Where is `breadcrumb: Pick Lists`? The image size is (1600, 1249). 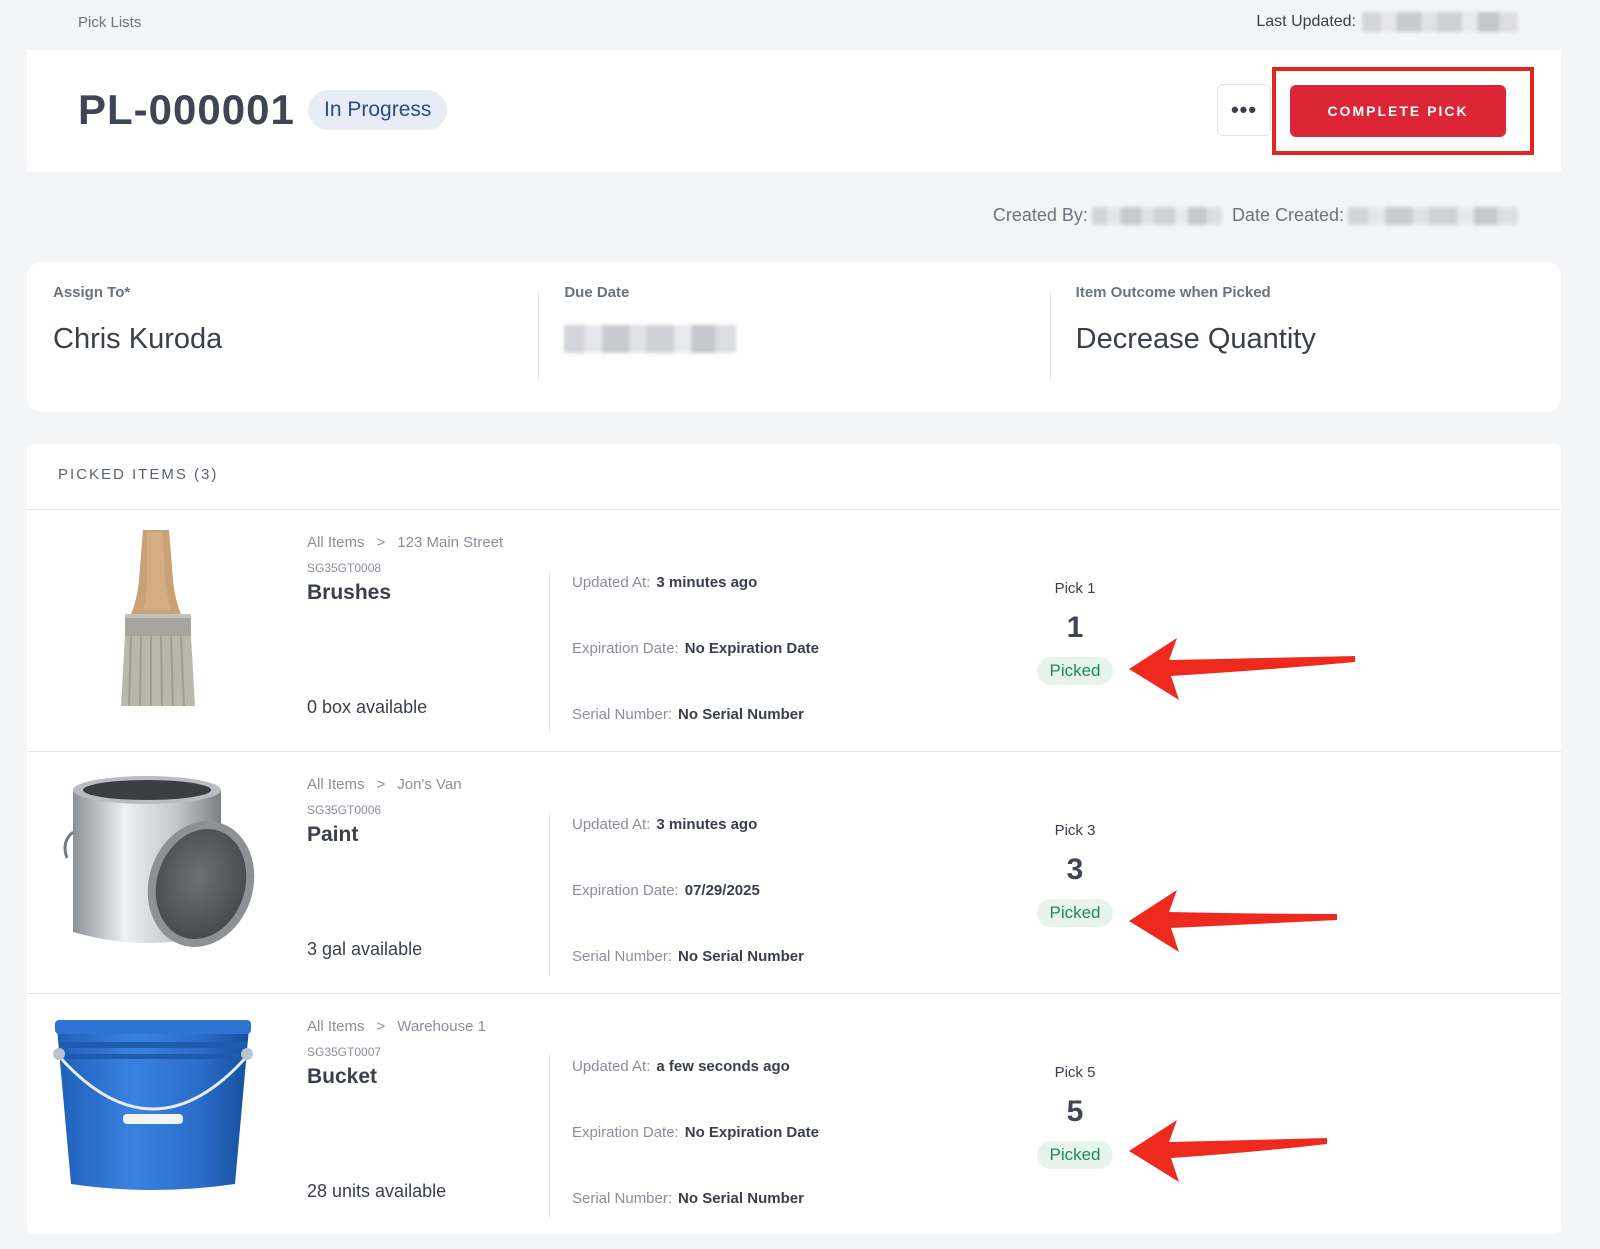 breadcrumb: Pick Lists is located at coordinates (109, 22).